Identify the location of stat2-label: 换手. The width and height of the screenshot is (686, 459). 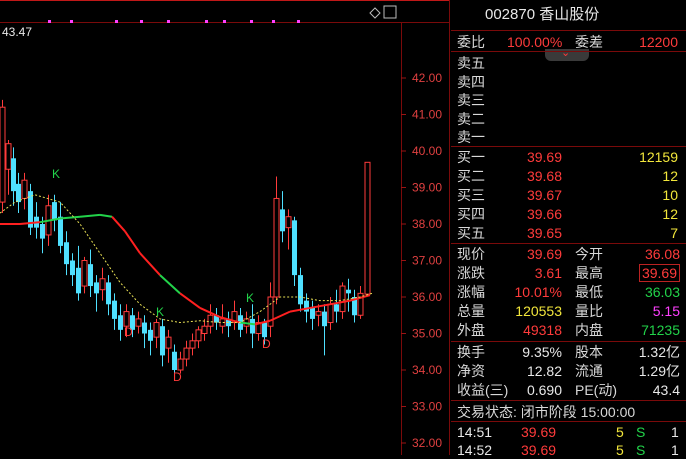
(471, 352).